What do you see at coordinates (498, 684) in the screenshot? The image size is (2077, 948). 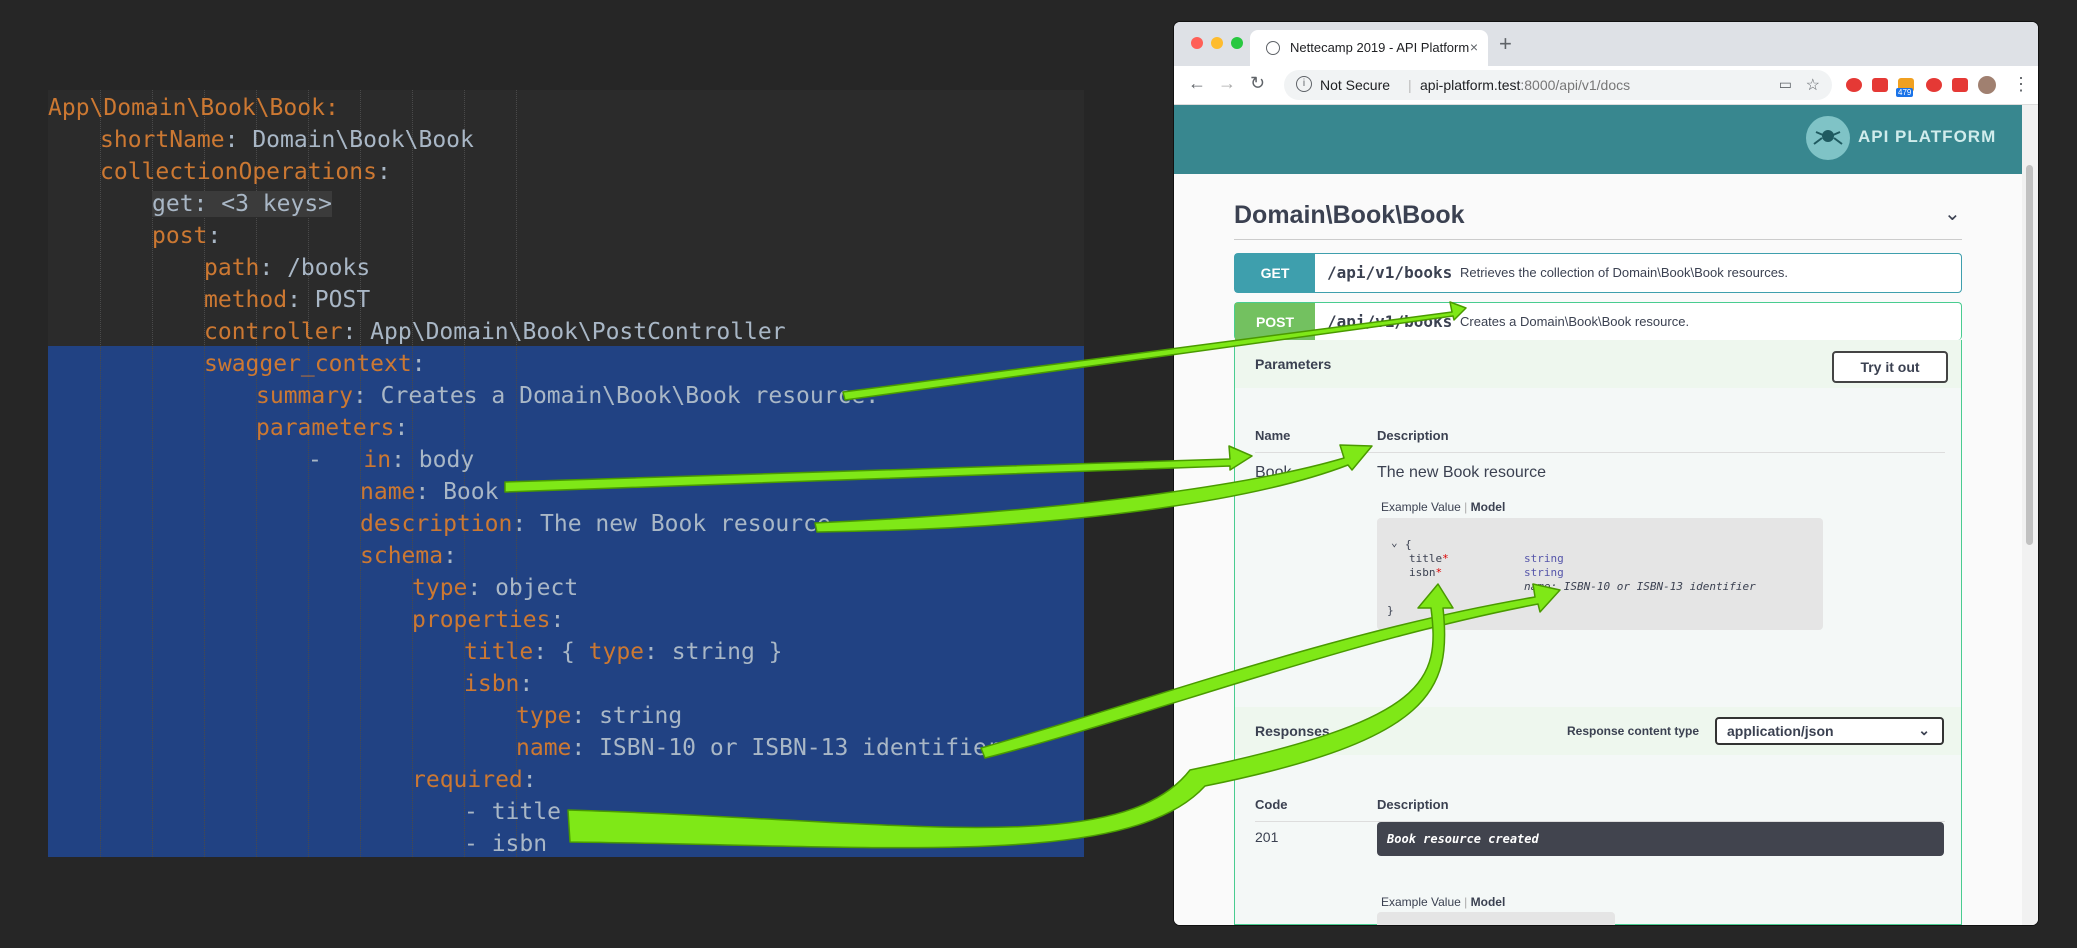 I see `code-line: isbn:` at bounding box center [498, 684].